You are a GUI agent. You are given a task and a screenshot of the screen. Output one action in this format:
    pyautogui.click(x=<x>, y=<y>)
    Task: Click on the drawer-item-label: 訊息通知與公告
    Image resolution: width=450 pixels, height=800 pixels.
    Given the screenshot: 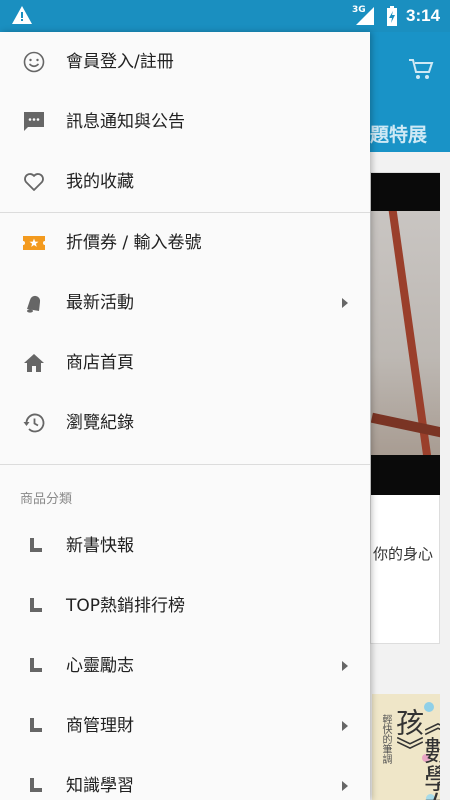 What is the action you would take?
    pyautogui.click(x=125, y=122)
    